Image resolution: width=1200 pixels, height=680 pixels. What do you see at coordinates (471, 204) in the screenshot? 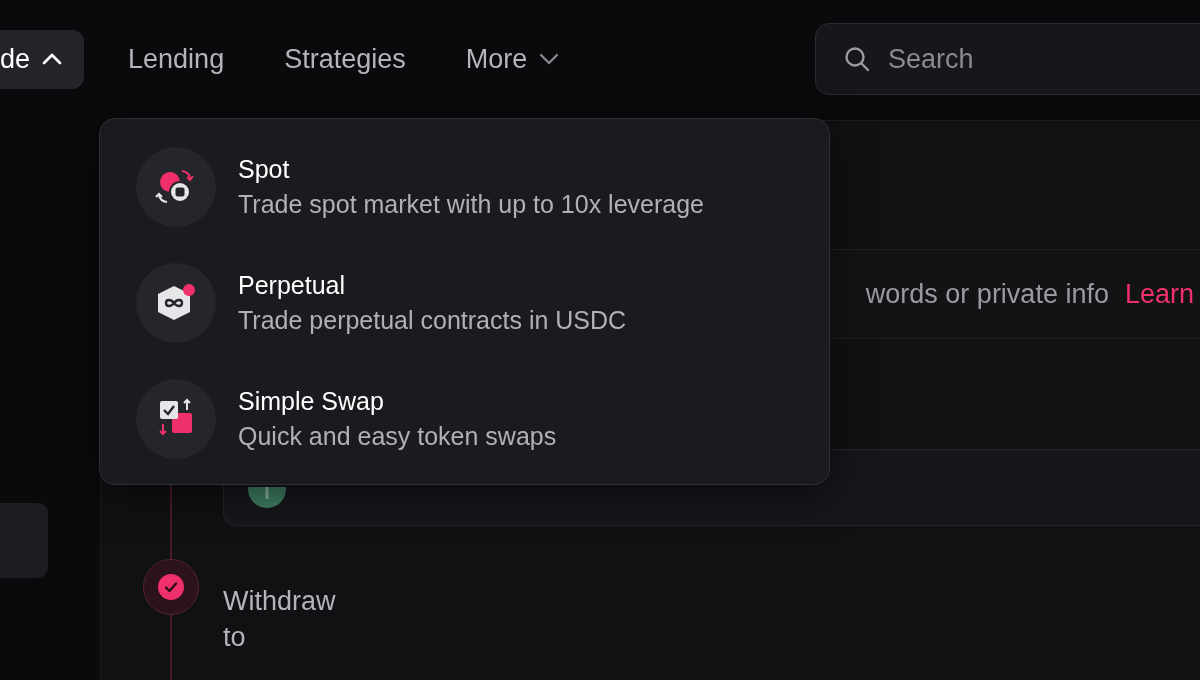
I see `menu-item-description: Trade spot market with up to 10x leverage` at bounding box center [471, 204].